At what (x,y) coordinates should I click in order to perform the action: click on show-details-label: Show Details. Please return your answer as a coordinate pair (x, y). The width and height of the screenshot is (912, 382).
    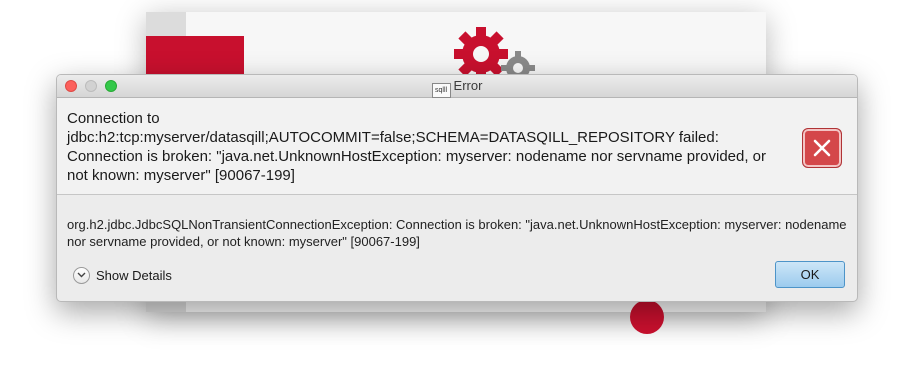
    Looking at the image, I should click on (134, 275).